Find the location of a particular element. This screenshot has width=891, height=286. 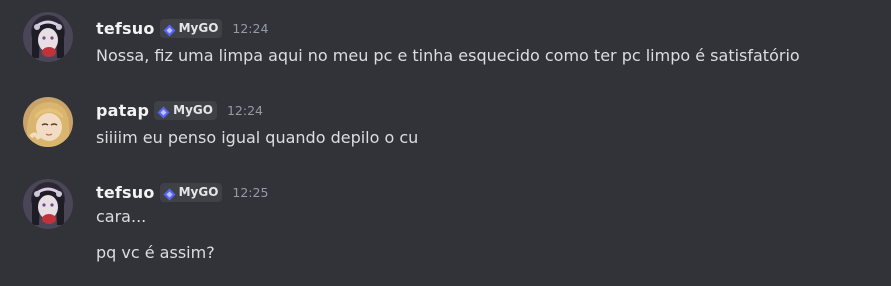

message-header: patap MyGO 12:24 is located at coordinates (179, 110).